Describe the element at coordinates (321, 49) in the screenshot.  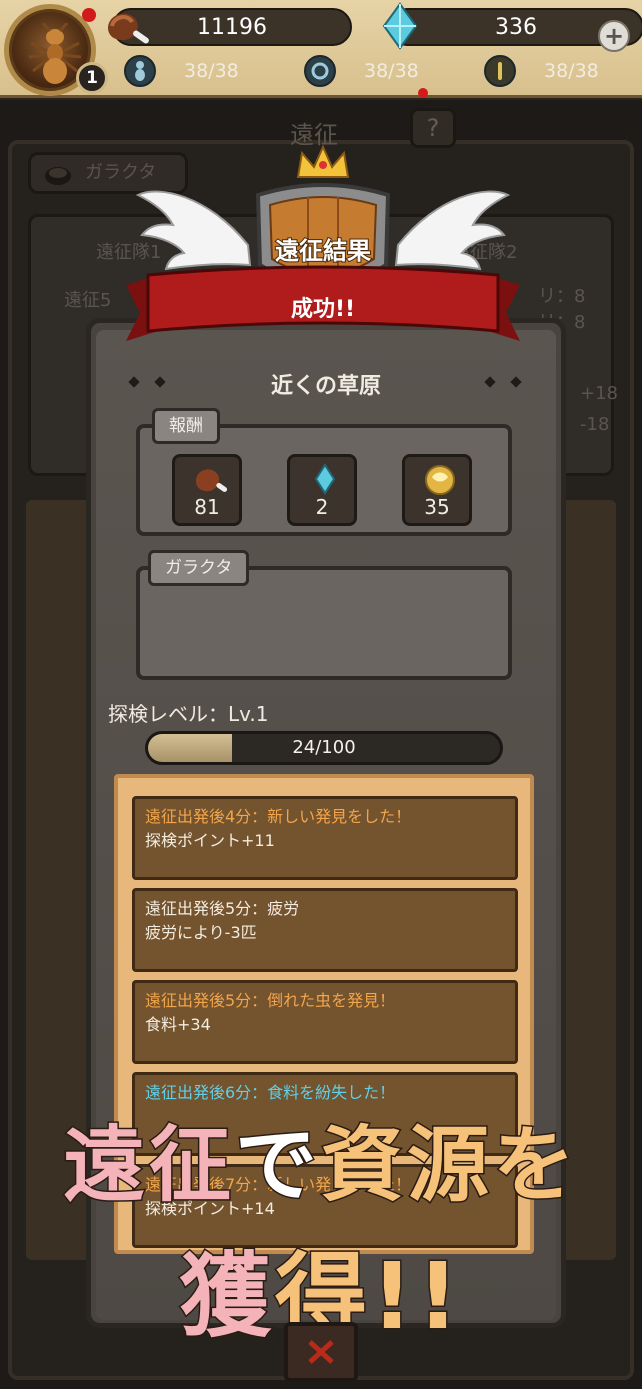
I see `resource-bar: 1 11196 336 + 38/38 38/38 38/38` at that location.